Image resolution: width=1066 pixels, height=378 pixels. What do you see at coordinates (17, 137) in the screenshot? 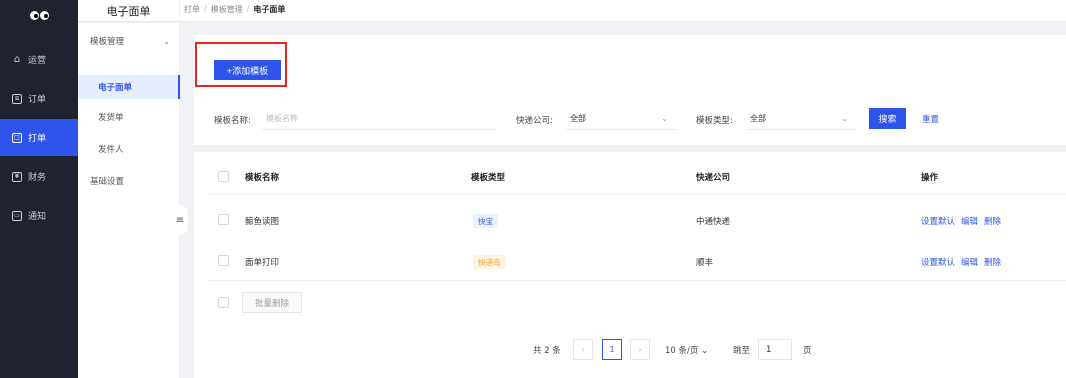
I see `print-icon: □` at bounding box center [17, 137].